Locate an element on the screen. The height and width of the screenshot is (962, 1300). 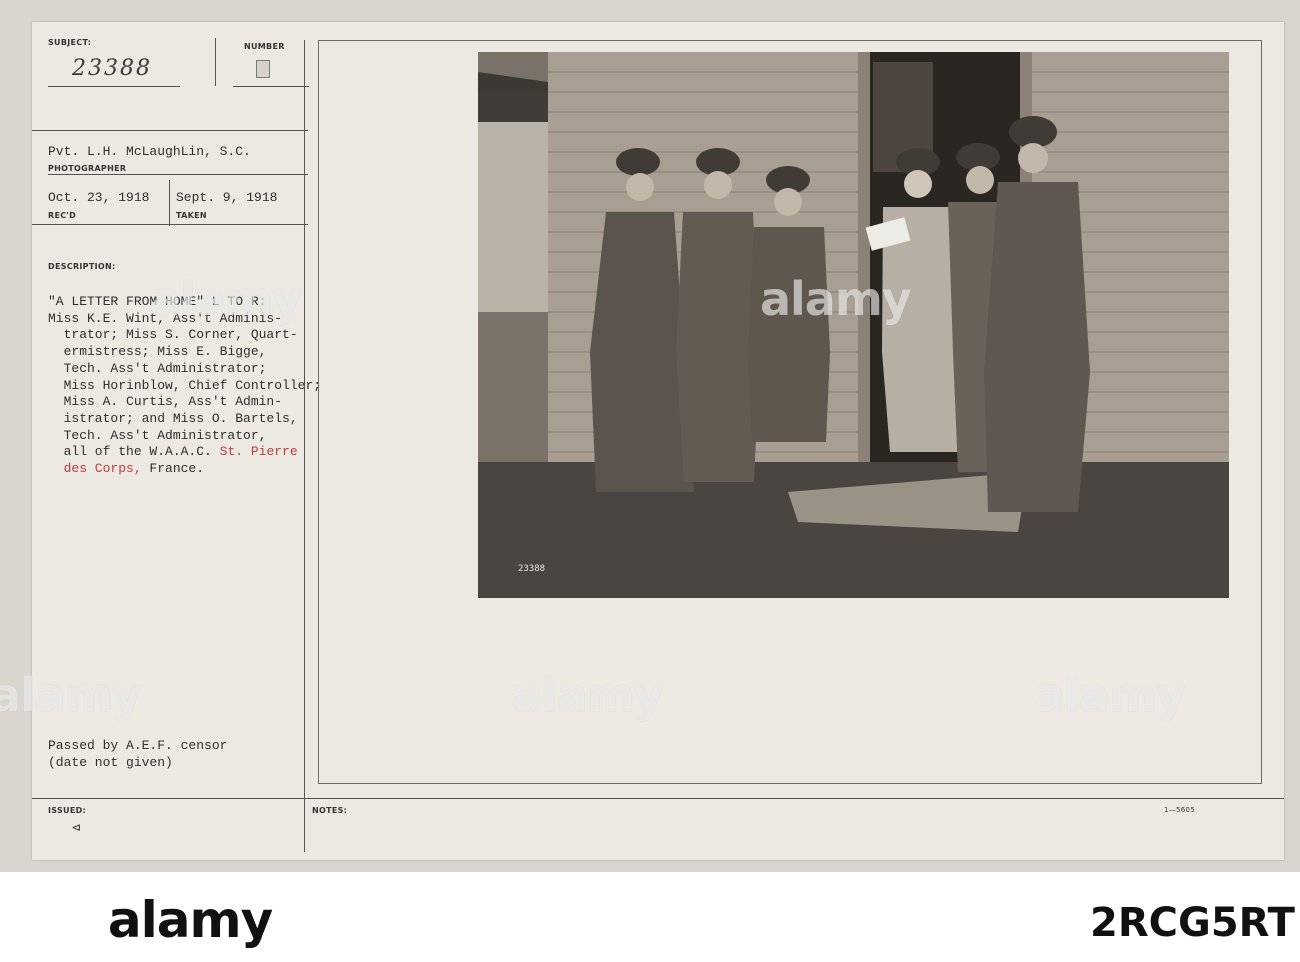
photographer-label: PHOTOGRAPHER is located at coordinates (87, 168).